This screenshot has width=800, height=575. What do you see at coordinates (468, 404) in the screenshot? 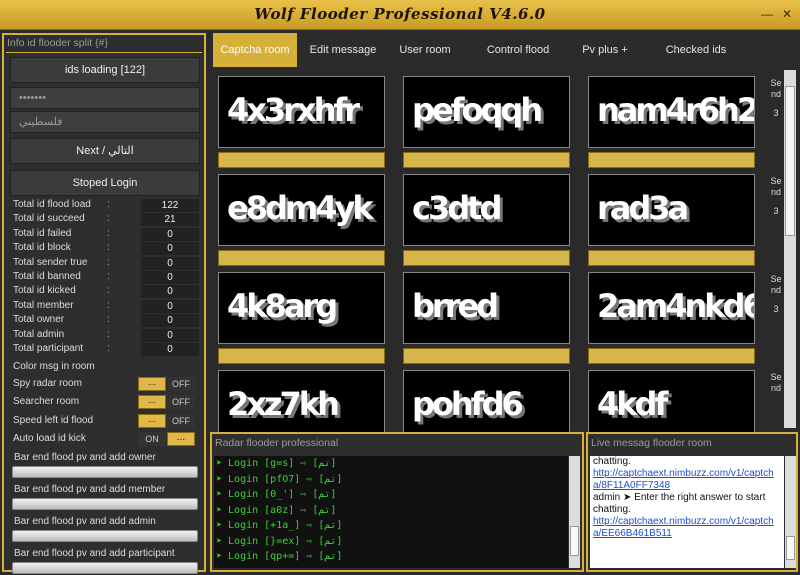
I see `captcha-text: pohfd6` at bounding box center [468, 404].